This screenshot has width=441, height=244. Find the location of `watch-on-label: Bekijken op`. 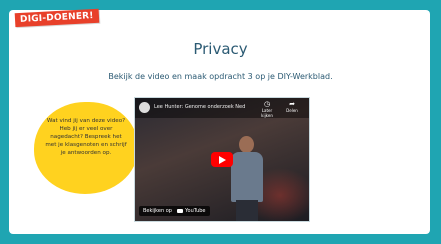

watch-on-label: Bekijken op is located at coordinates (157, 211).